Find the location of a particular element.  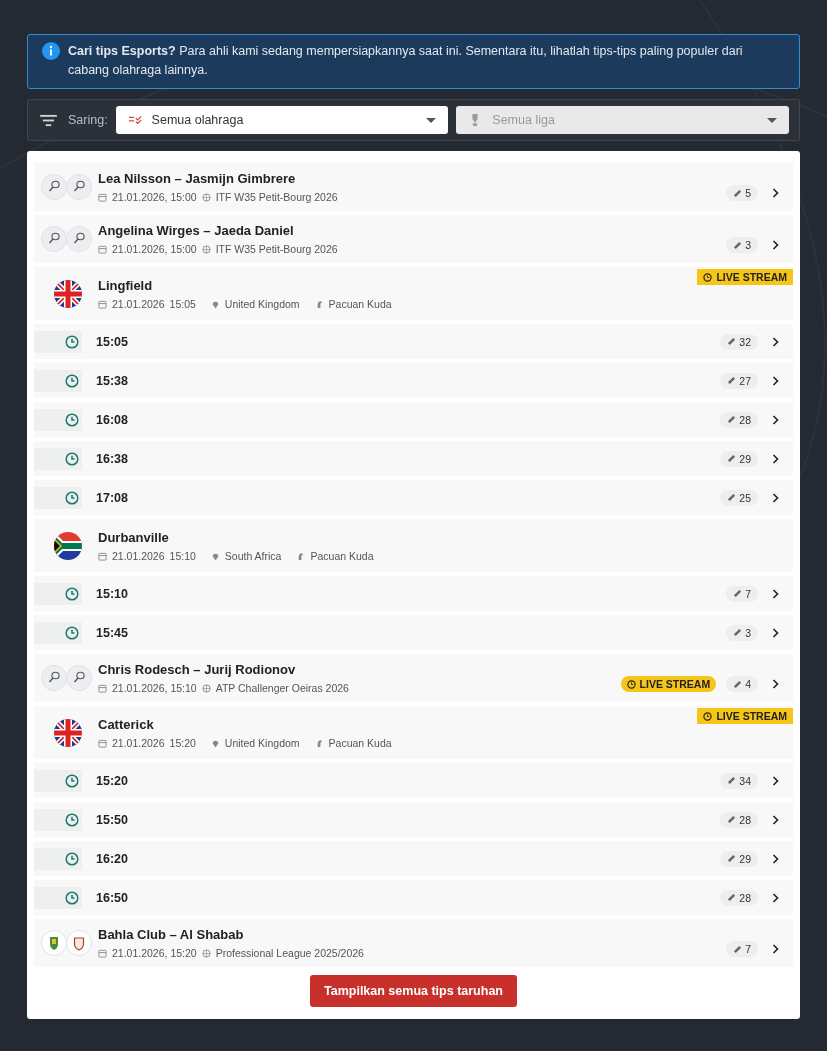

show-all-tips-button: Tampilkan semua tips taruhan is located at coordinates (413, 991).